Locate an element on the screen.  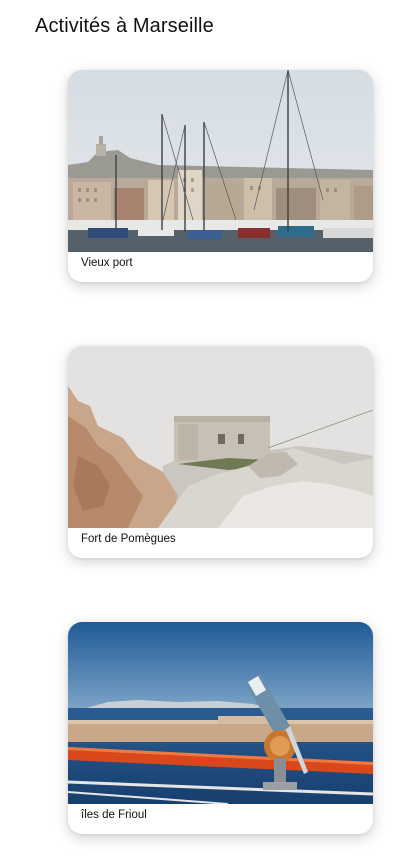
page-title: Activités à Marseille is located at coordinates (124, 26).